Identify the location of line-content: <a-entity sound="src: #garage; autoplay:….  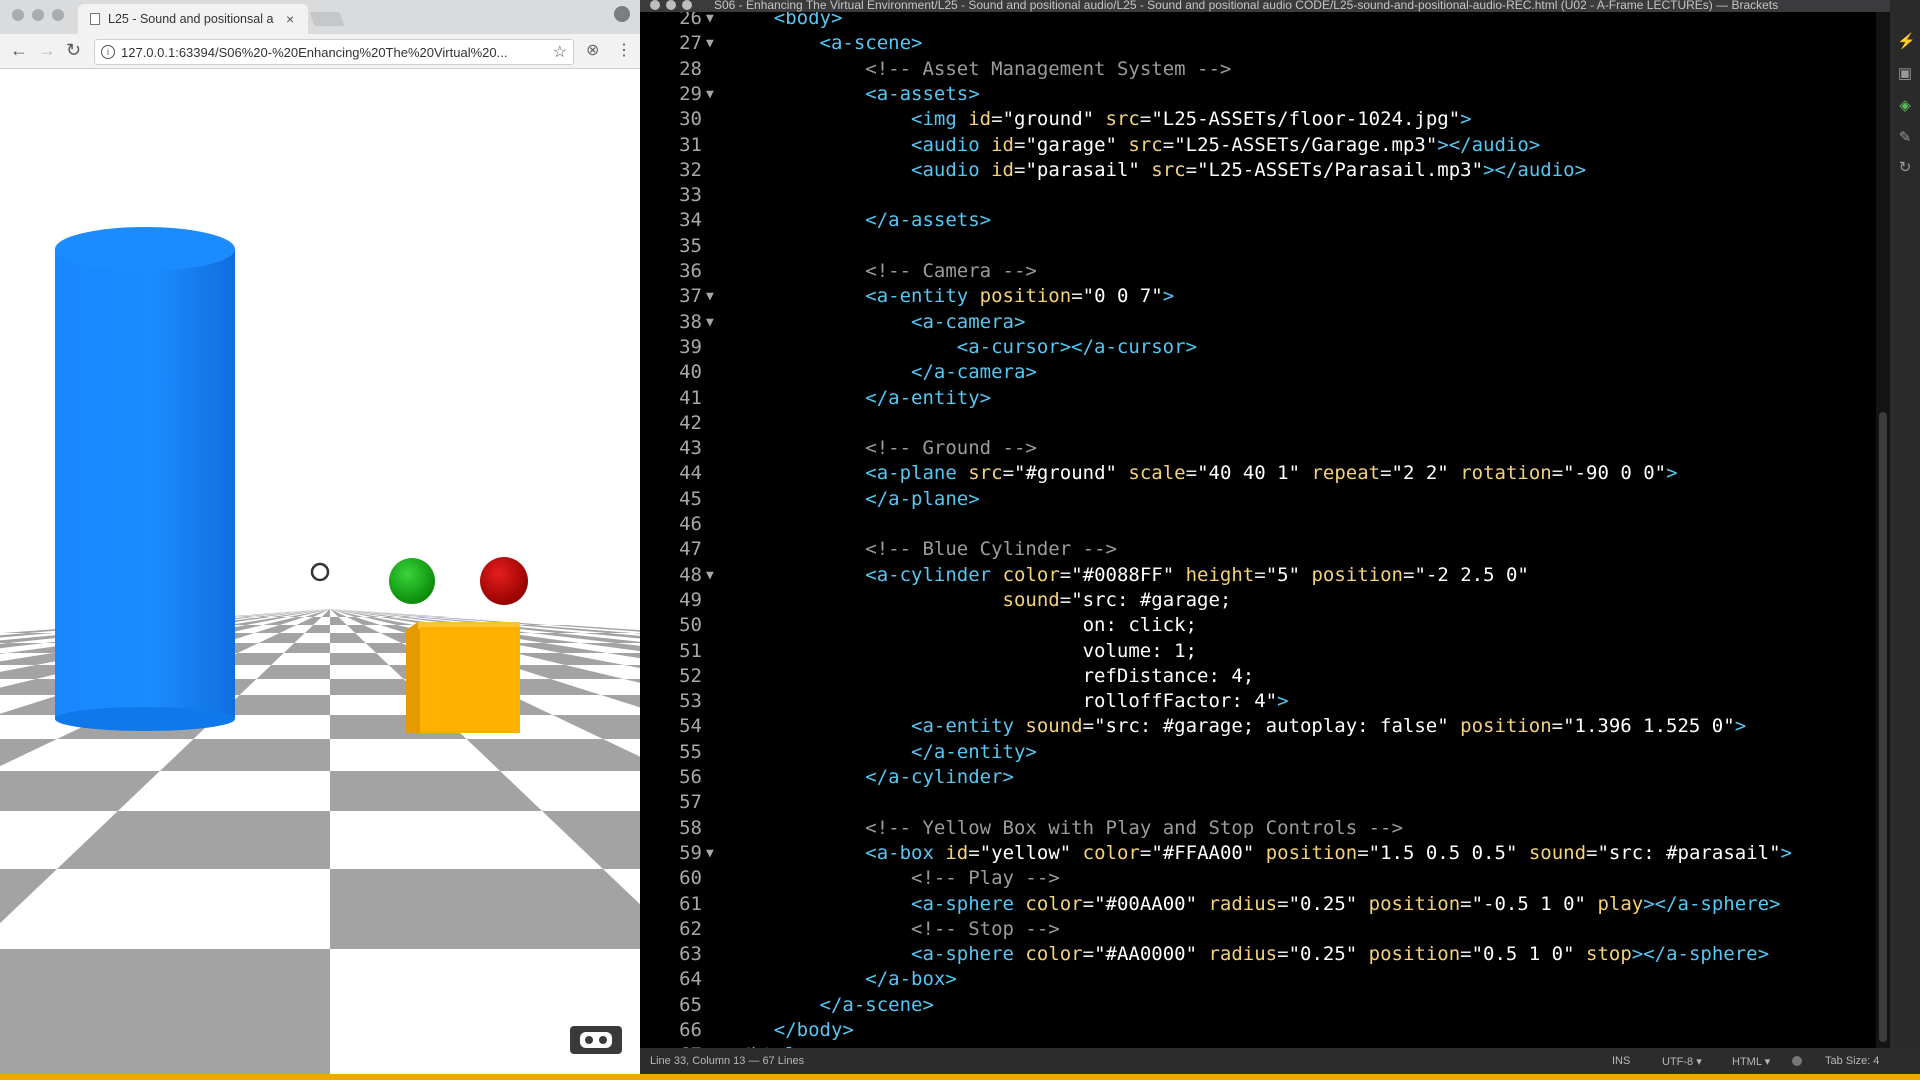
(1237, 726).